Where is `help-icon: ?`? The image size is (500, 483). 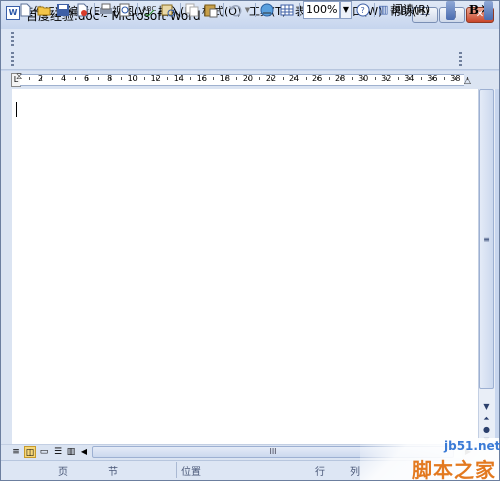 help-icon: ? is located at coordinates (363, 10).